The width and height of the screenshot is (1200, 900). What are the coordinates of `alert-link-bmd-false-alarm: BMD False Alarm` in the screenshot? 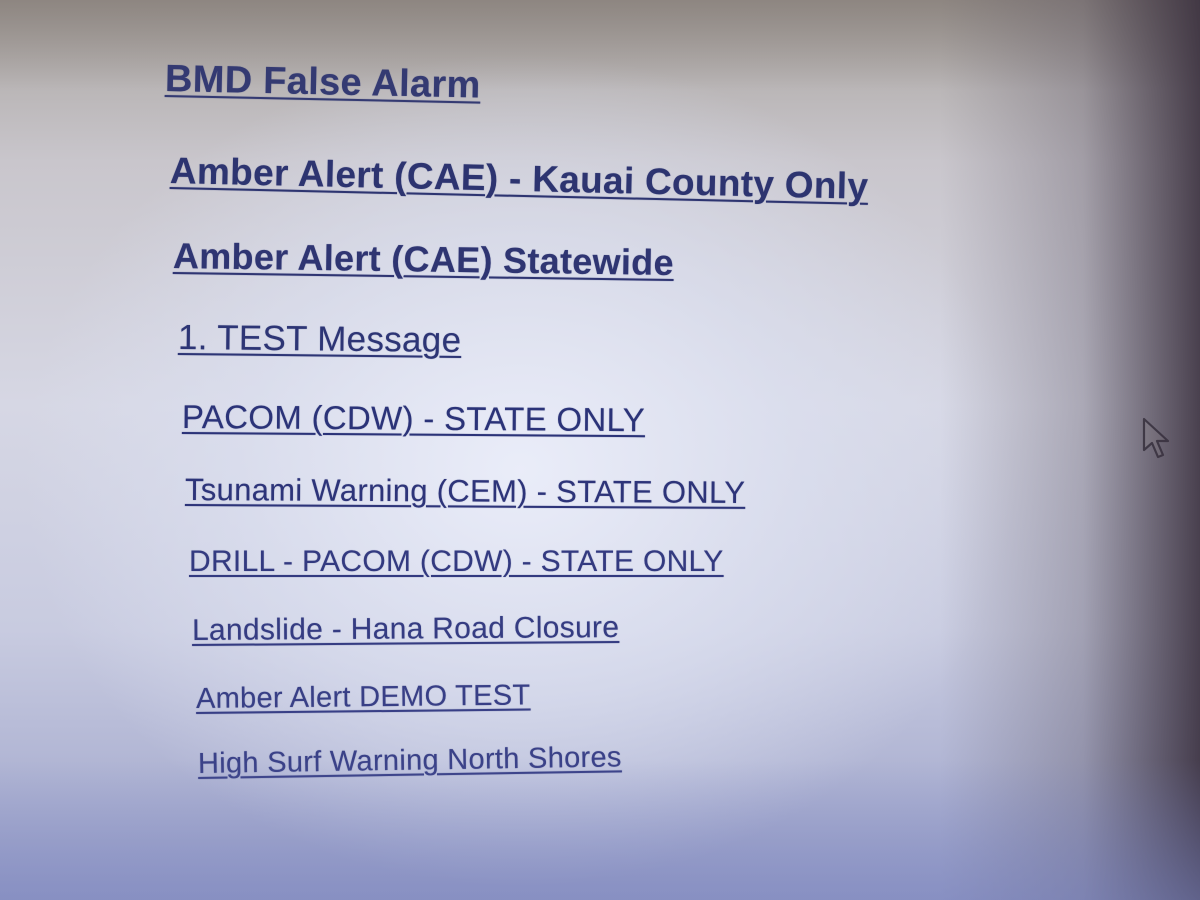 It's located at (323, 83).